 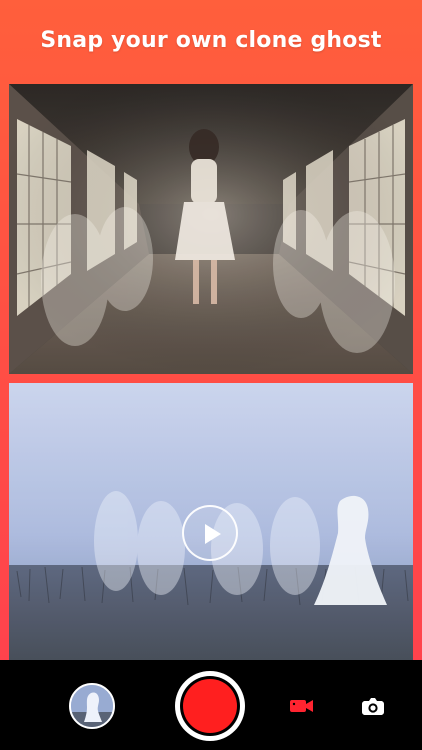 I want to click on play-button, so click(x=210, y=533).